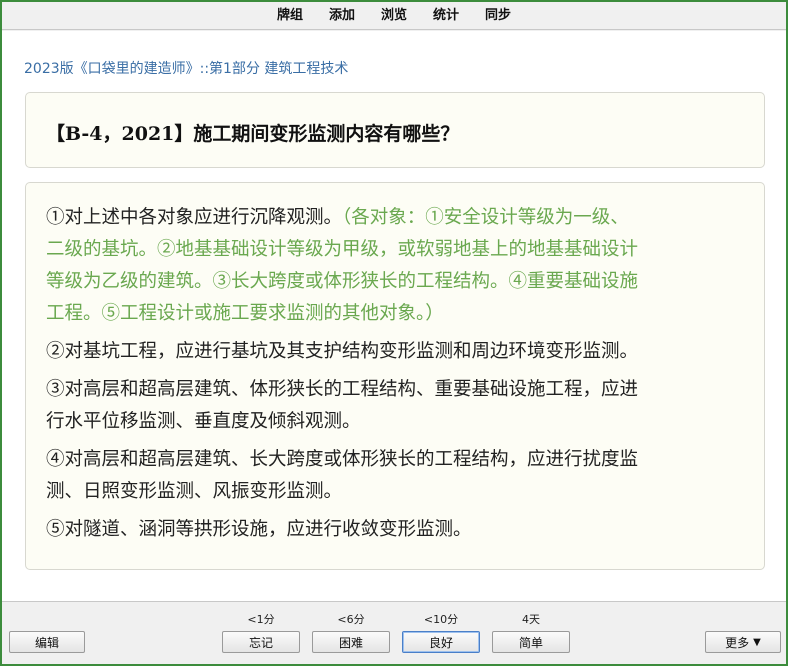 This screenshot has width=788, height=666. Describe the element at coordinates (531, 642) in the screenshot. I see `easy-button: 简单` at that location.